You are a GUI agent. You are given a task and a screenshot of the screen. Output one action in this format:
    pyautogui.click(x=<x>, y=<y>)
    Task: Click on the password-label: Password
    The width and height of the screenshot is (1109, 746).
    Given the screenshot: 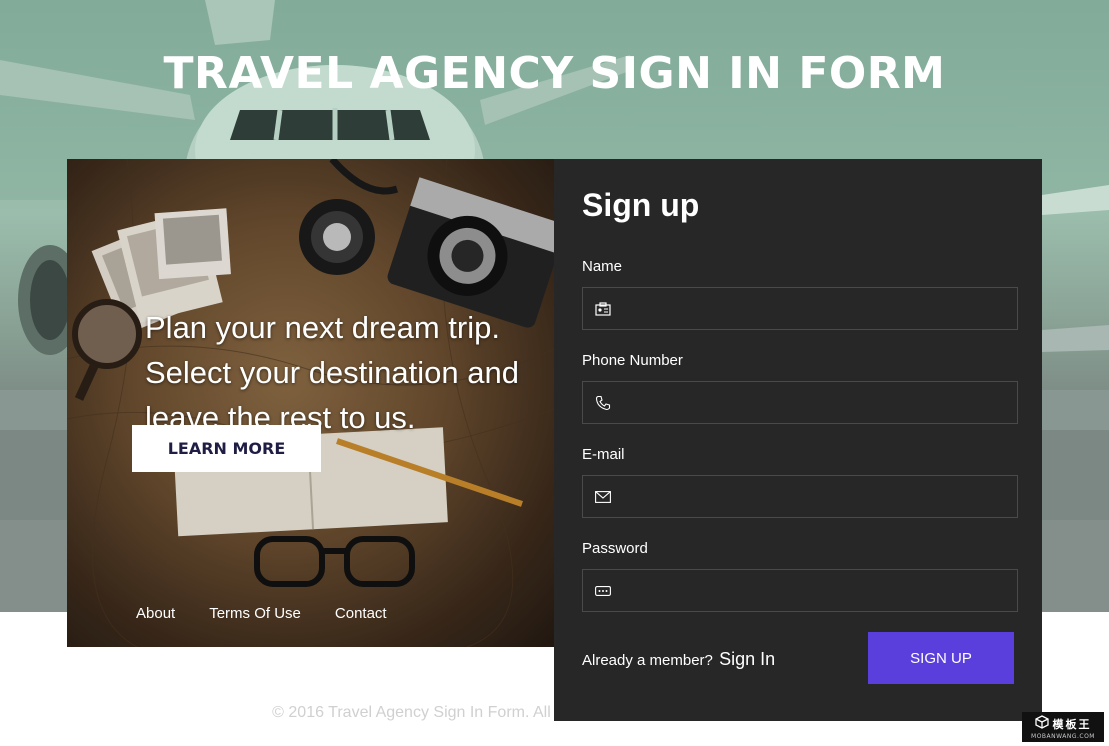 What is the action you would take?
    pyautogui.click(x=615, y=548)
    